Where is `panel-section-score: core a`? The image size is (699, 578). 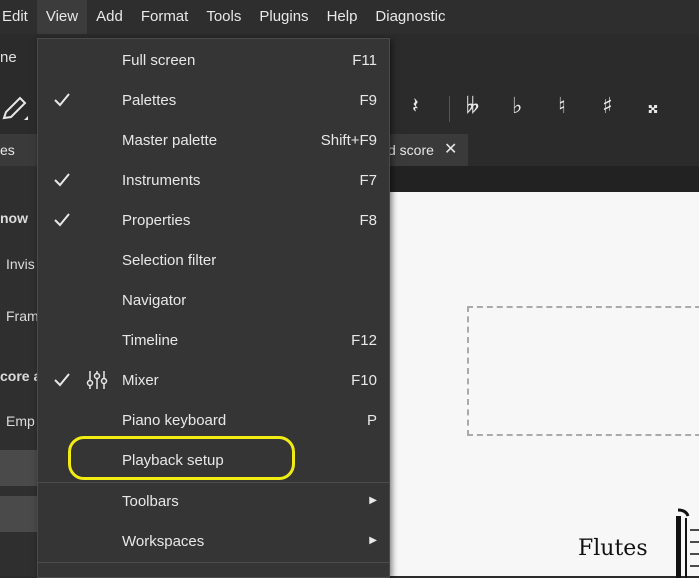
panel-section-score: core a is located at coordinates (21, 376).